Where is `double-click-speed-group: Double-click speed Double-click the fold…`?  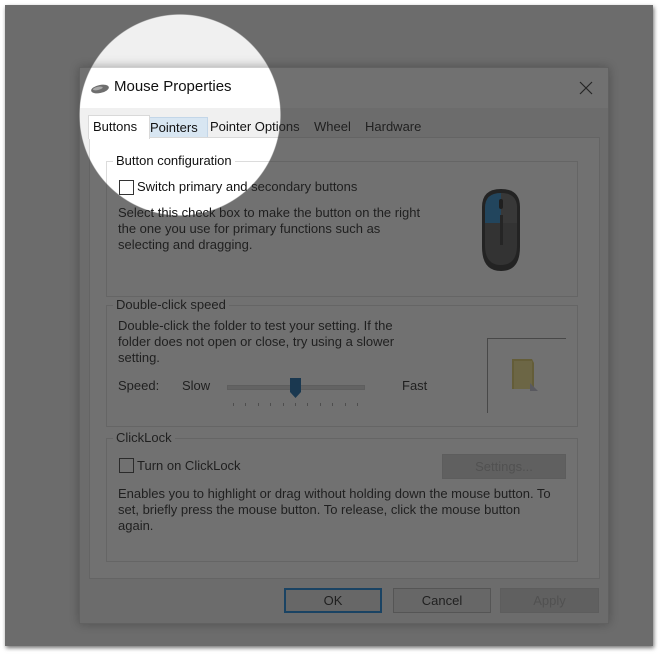
double-click-speed-group: Double-click speed Double-click the fold… is located at coordinates (342, 362).